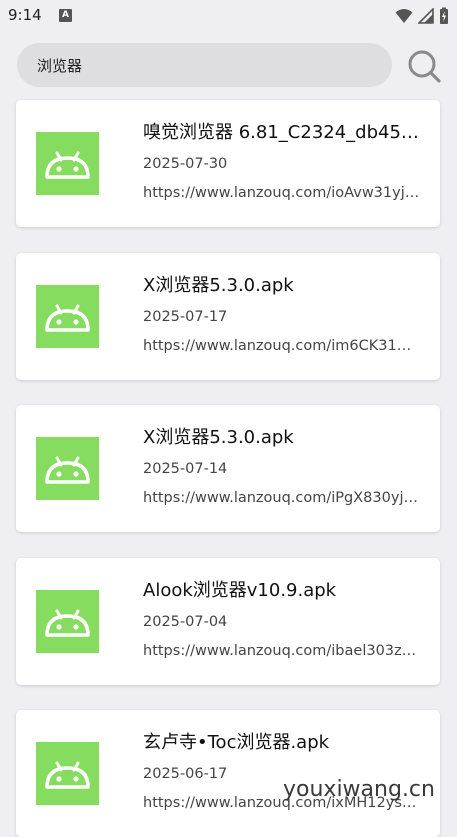 The width and height of the screenshot is (457, 837). Describe the element at coordinates (25, 15) in the screenshot. I see `status-time: 9:14` at that location.